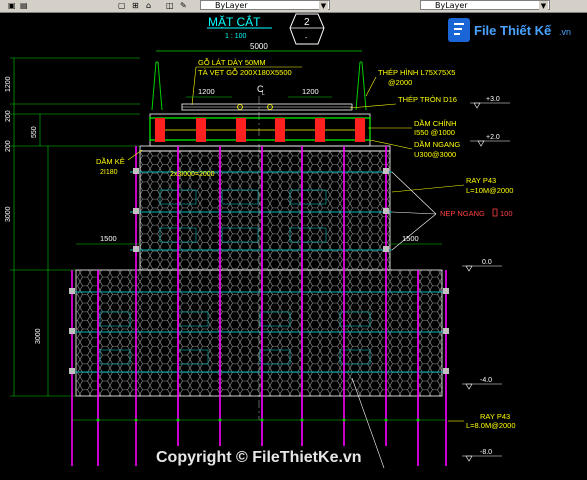  I want to click on site-logo: File Thiết Kế .vn, so click(516, 30).